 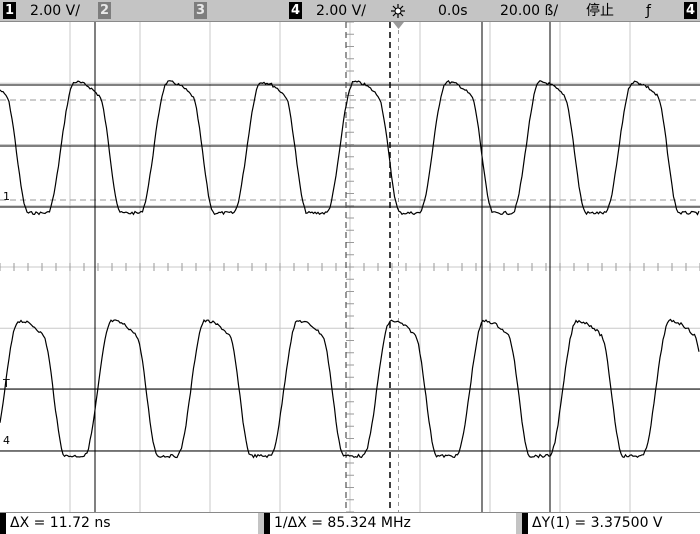 What do you see at coordinates (129, 523) in the screenshot?
I see `delta-x-readout: ΔX = 11.72 ns` at bounding box center [129, 523].